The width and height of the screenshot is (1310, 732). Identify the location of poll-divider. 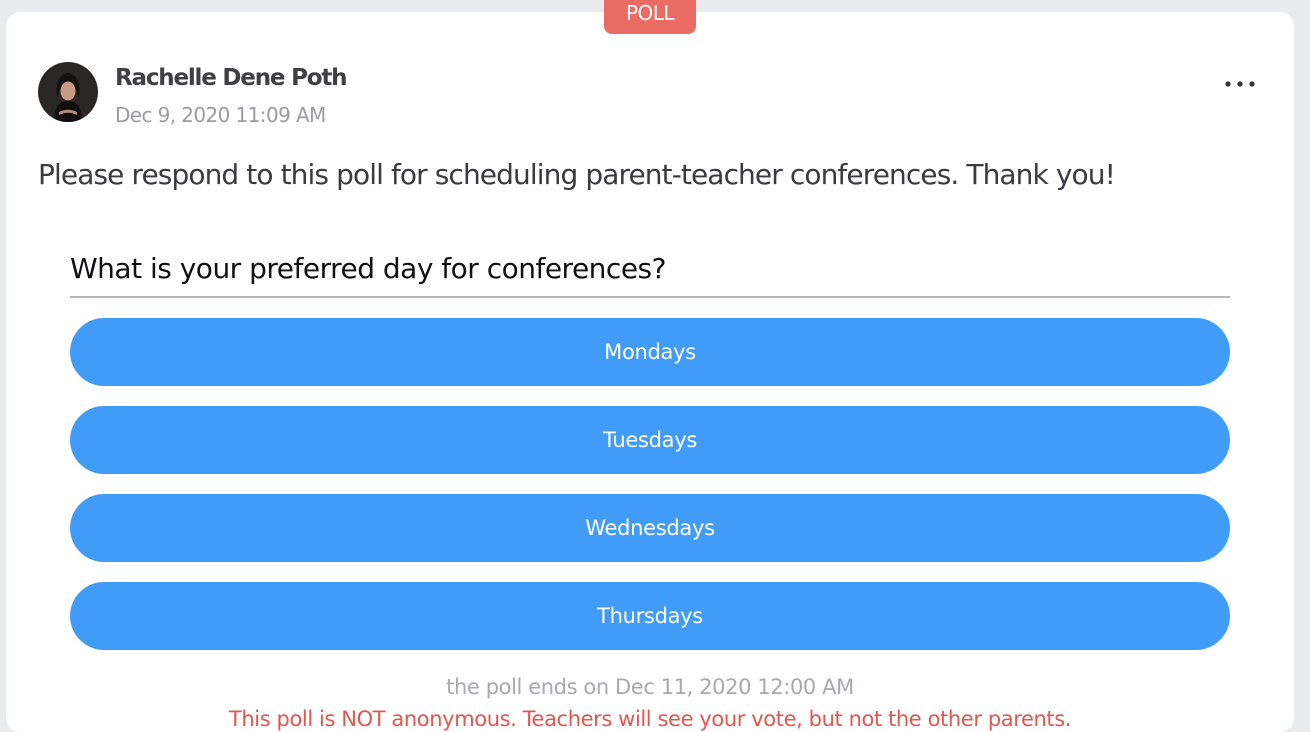
(650, 297).